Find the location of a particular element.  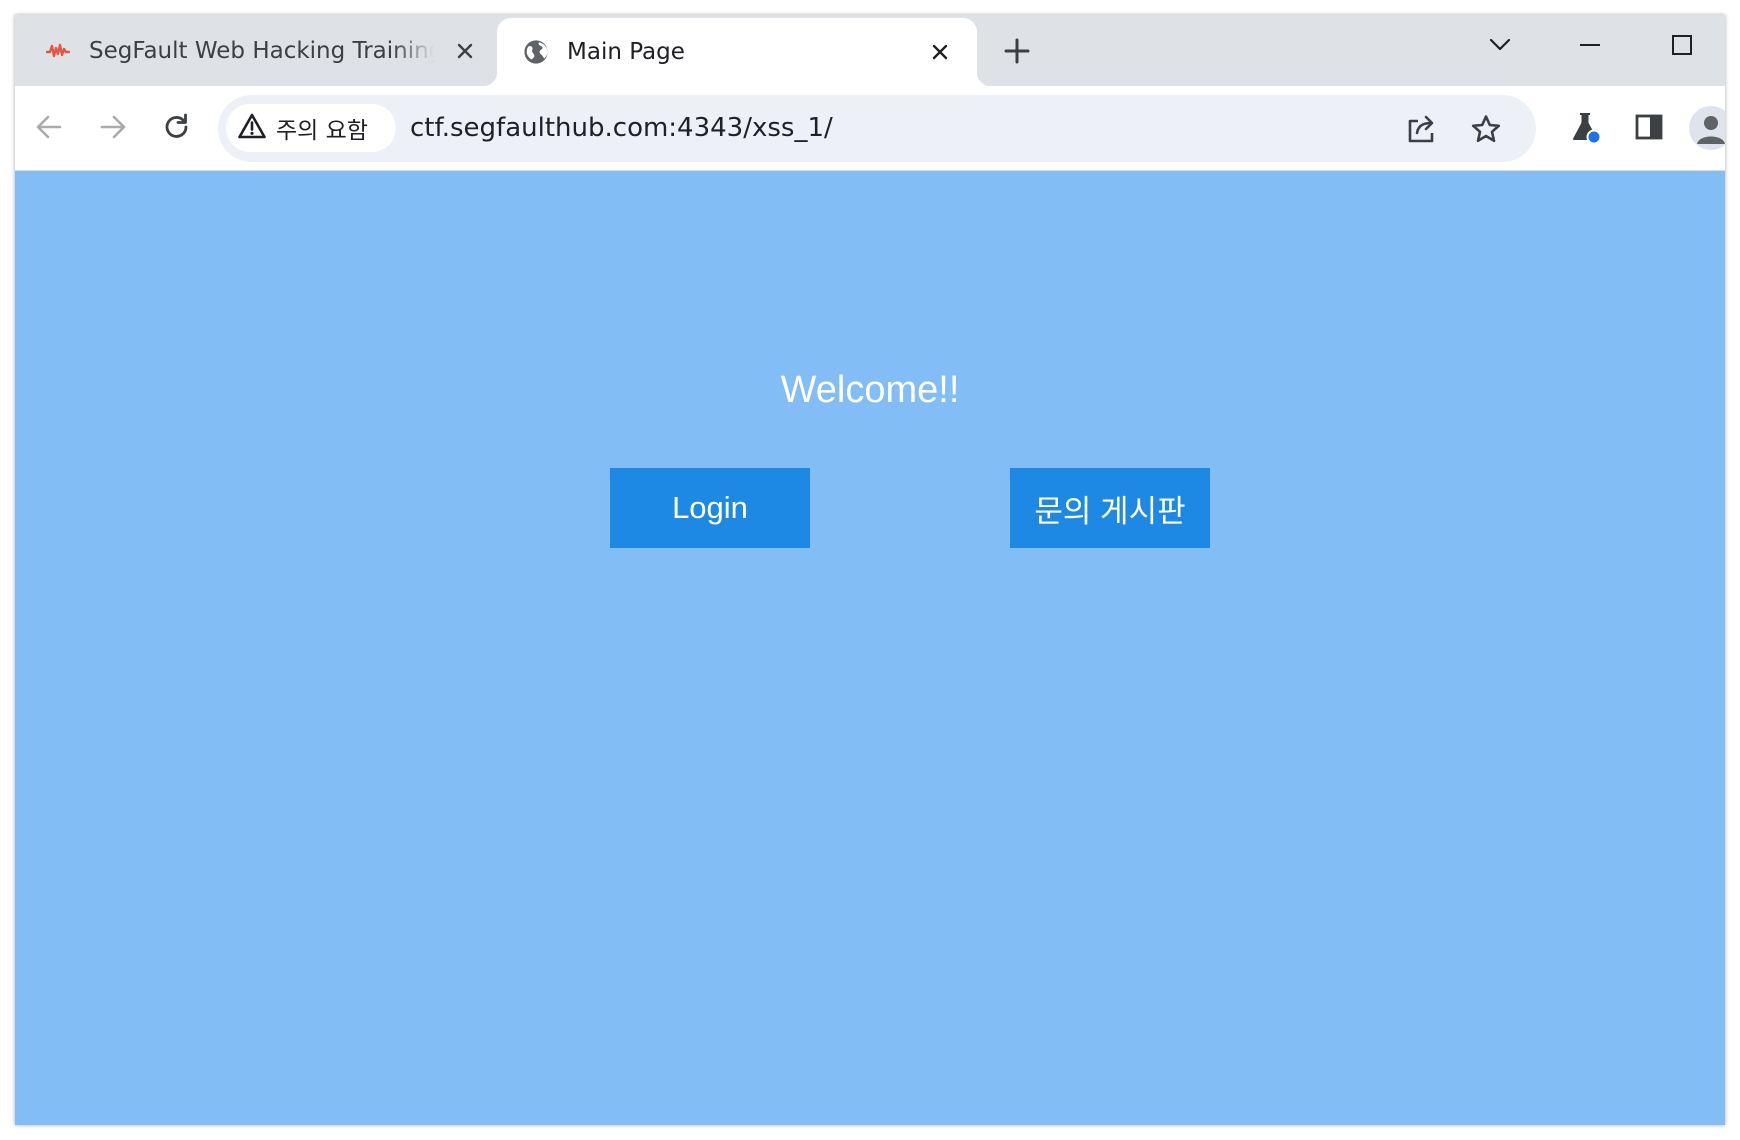

browser-toolbar: 주의 요함 ctf.segfaulthub.com:4343/xss_1/ is located at coordinates (870, 128).